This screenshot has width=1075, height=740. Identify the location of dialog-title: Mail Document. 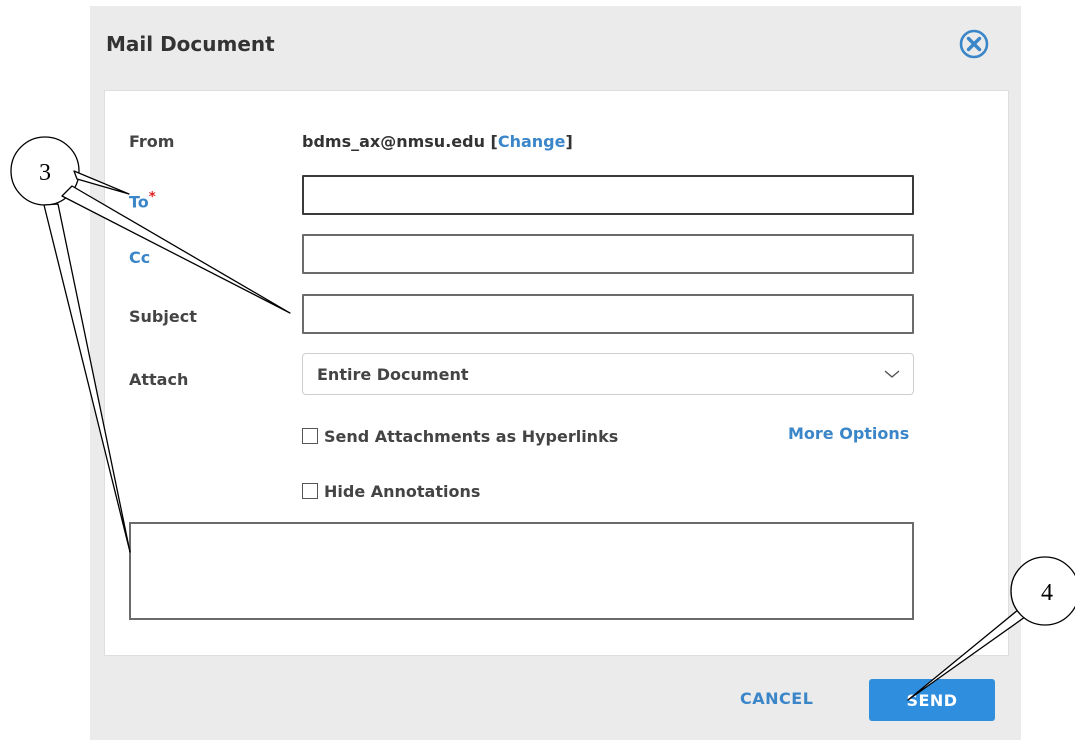
(190, 44).